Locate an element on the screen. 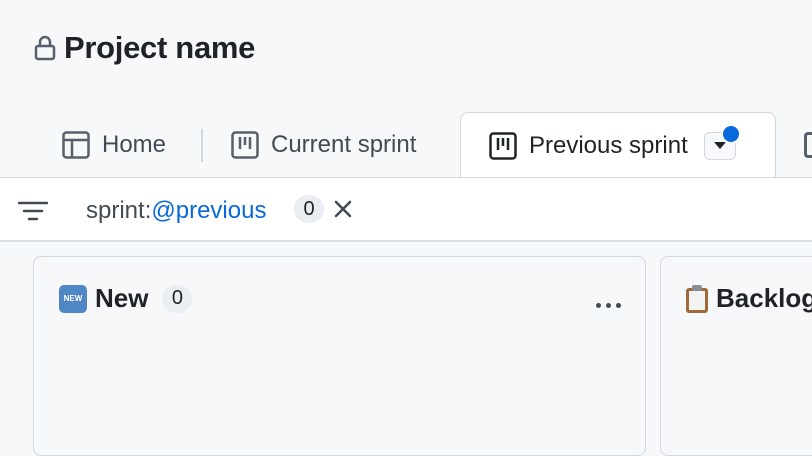 This screenshot has width=812, height=456. tab-separator is located at coordinates (202, 145).